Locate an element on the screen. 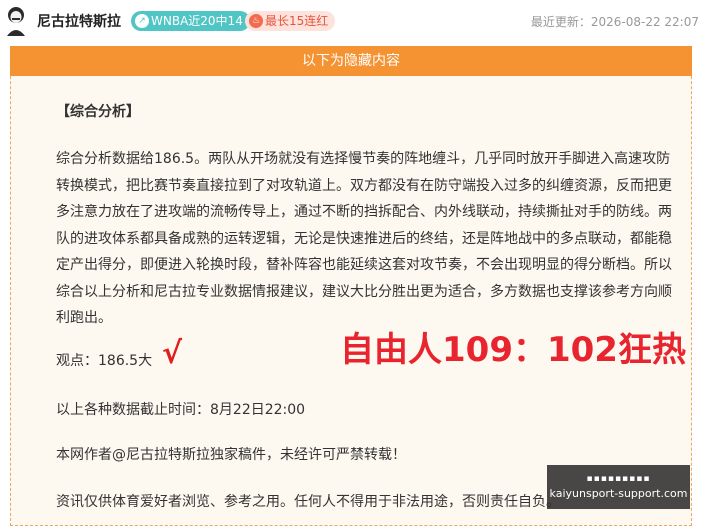 This screenshot has height=526, width=701. hidden-content-banner: 以下为隐藏内容 is located at coordinates (351, 61).